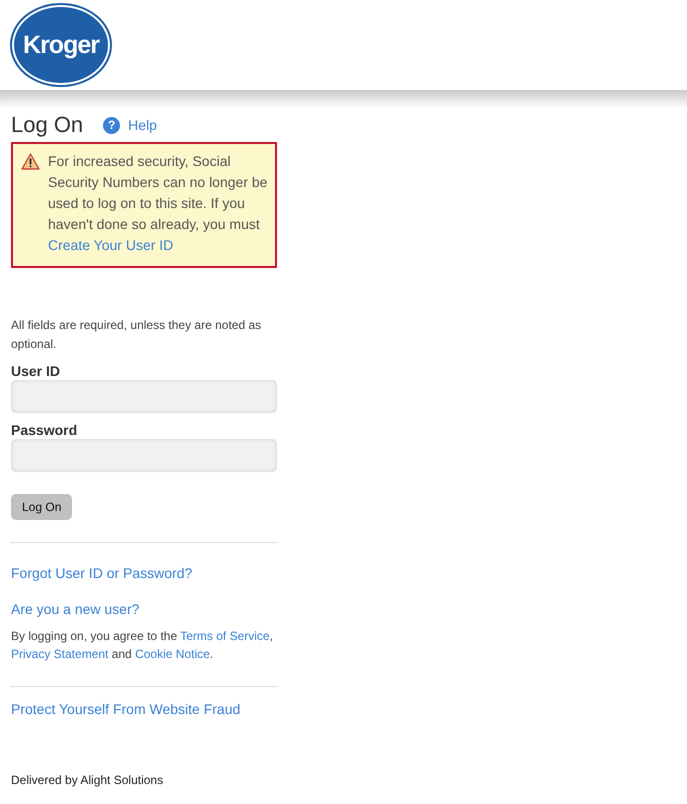  What do you see at coordinates (47, 125) in the screenshot?
I see `page-title: Log On` at bounding box center [47, 125].